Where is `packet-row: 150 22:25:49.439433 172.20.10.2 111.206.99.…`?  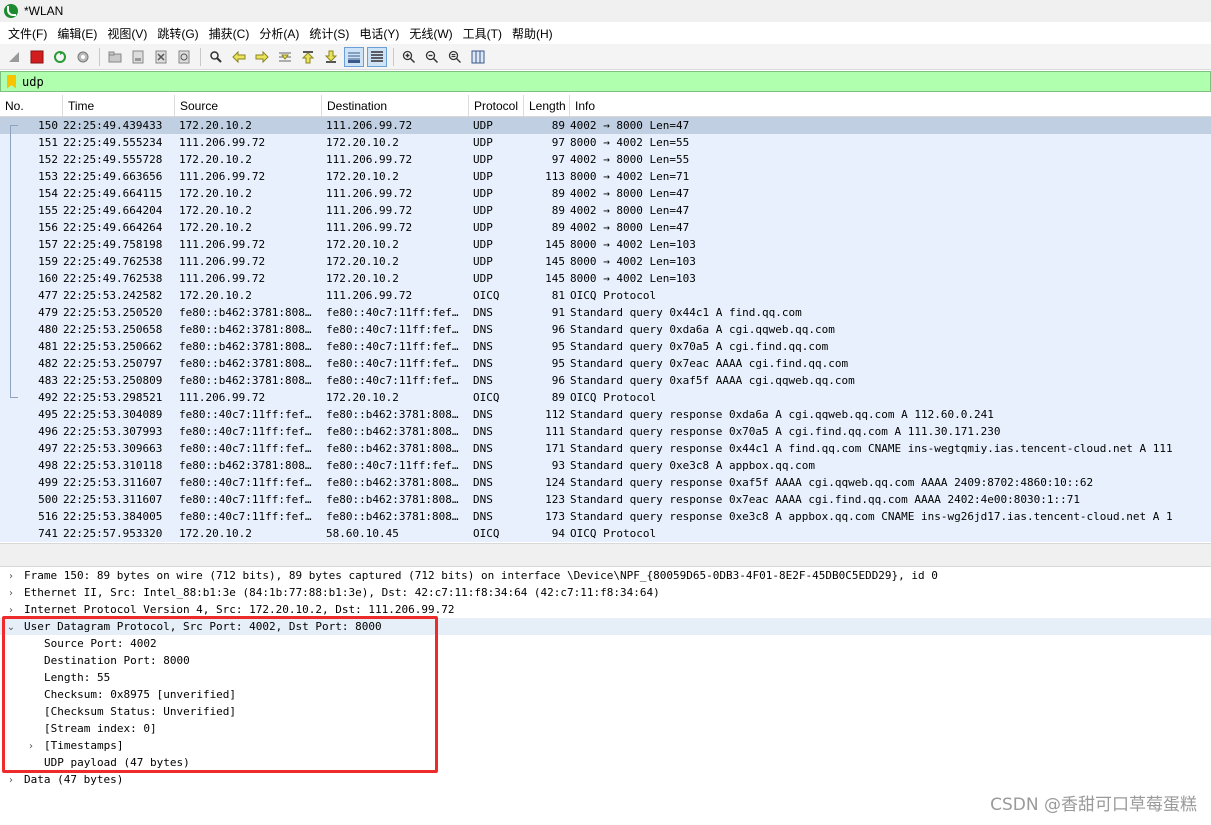
packet-row: 150 22:25:49.439433 172.20.10.2 111.206.99.… is located at coordinates (605, 125).